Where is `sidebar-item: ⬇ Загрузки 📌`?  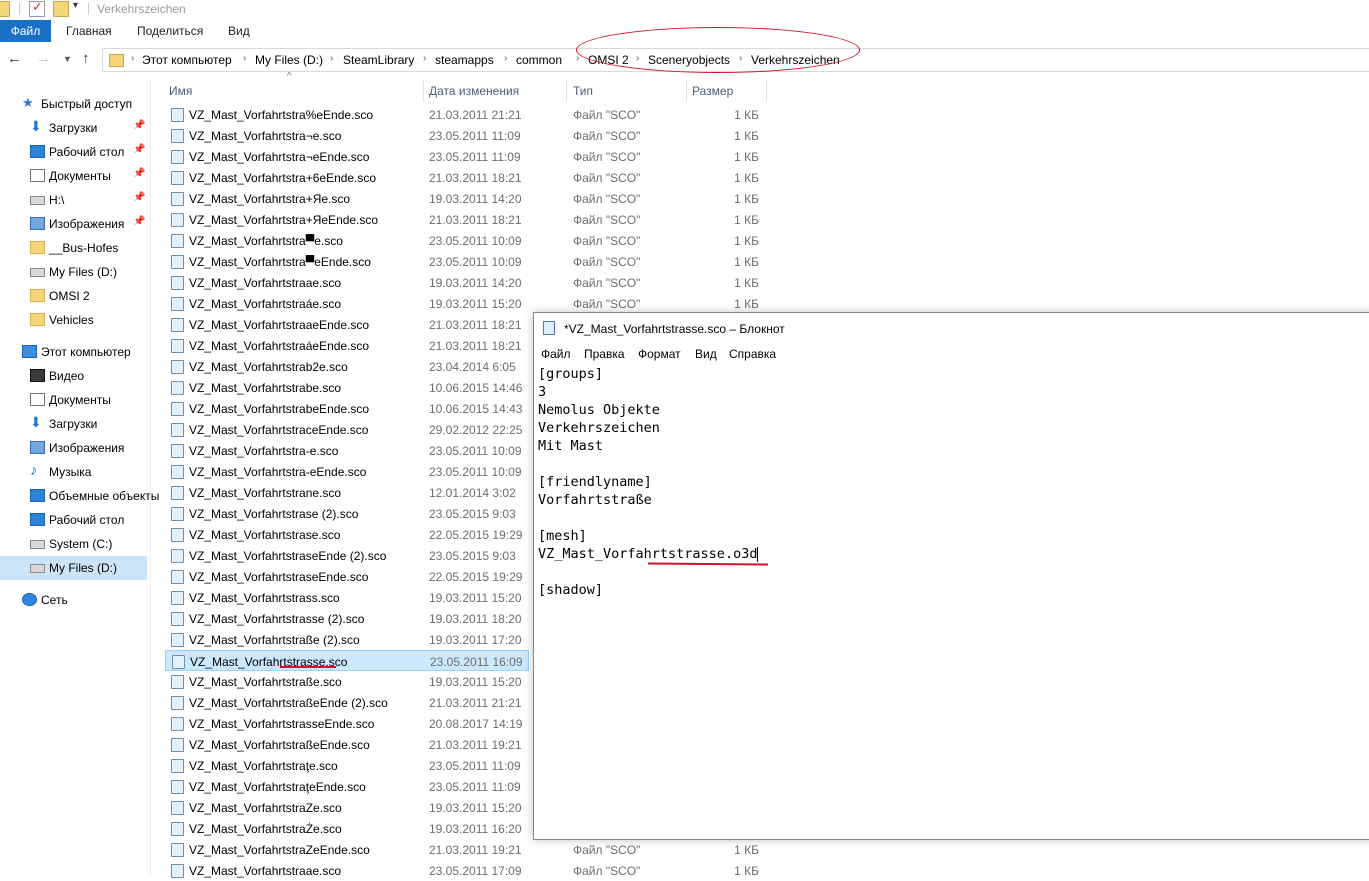
sidebar-item: ⬇ Загрузки 📌 is located at coordinates (73, 128).